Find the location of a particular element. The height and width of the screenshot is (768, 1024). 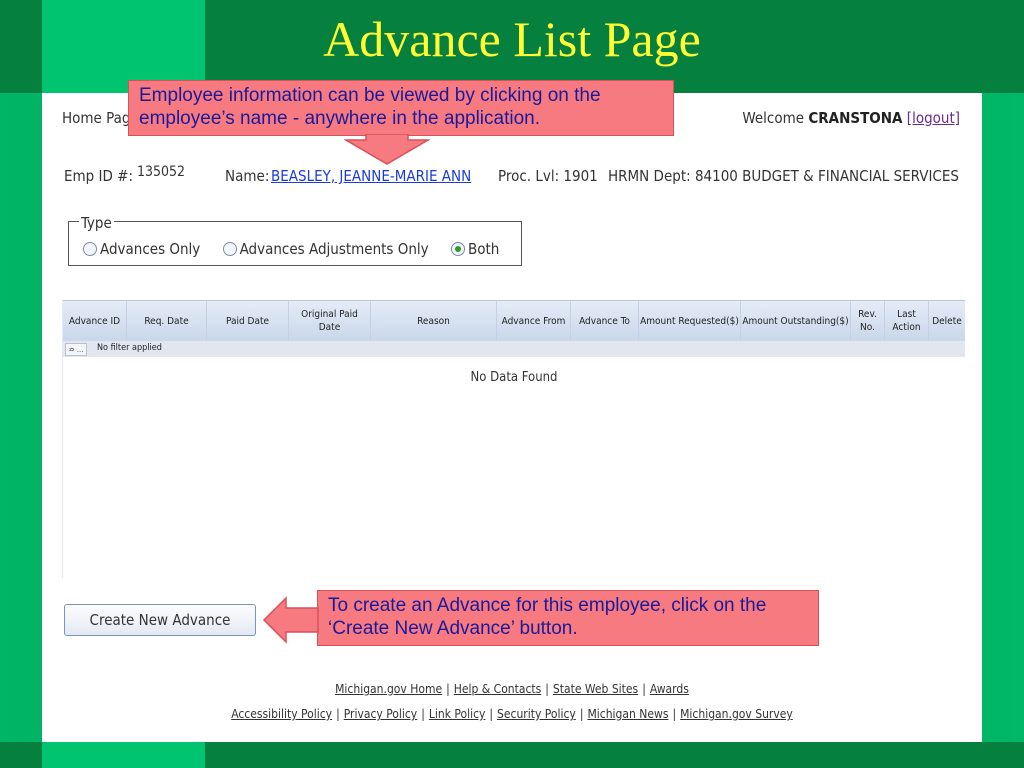

callout-arrow-left-icon is located at coordinates (290, 620).